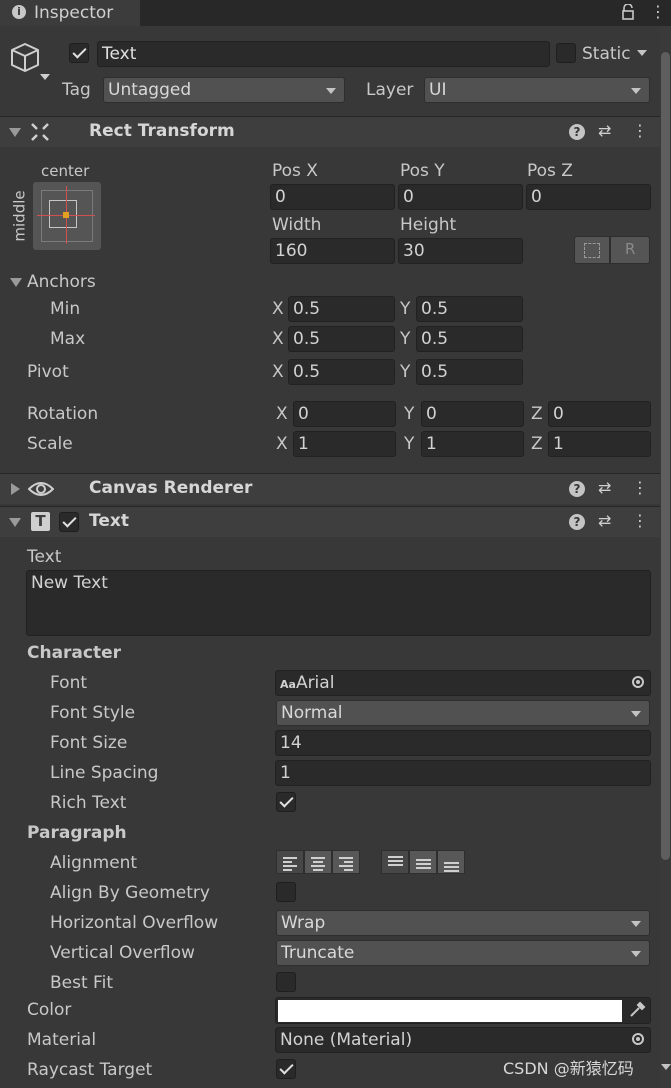 Image resolution: width=671 pixels, height=1088 pixels. I want to click on static-dropdown-arrow, so click(642, 53).